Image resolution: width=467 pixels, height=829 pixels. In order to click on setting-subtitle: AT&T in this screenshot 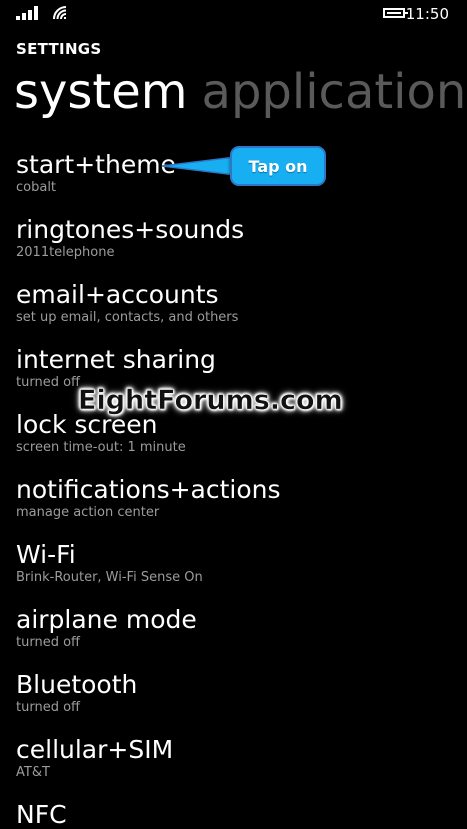, I will do `click(33, 772)`.